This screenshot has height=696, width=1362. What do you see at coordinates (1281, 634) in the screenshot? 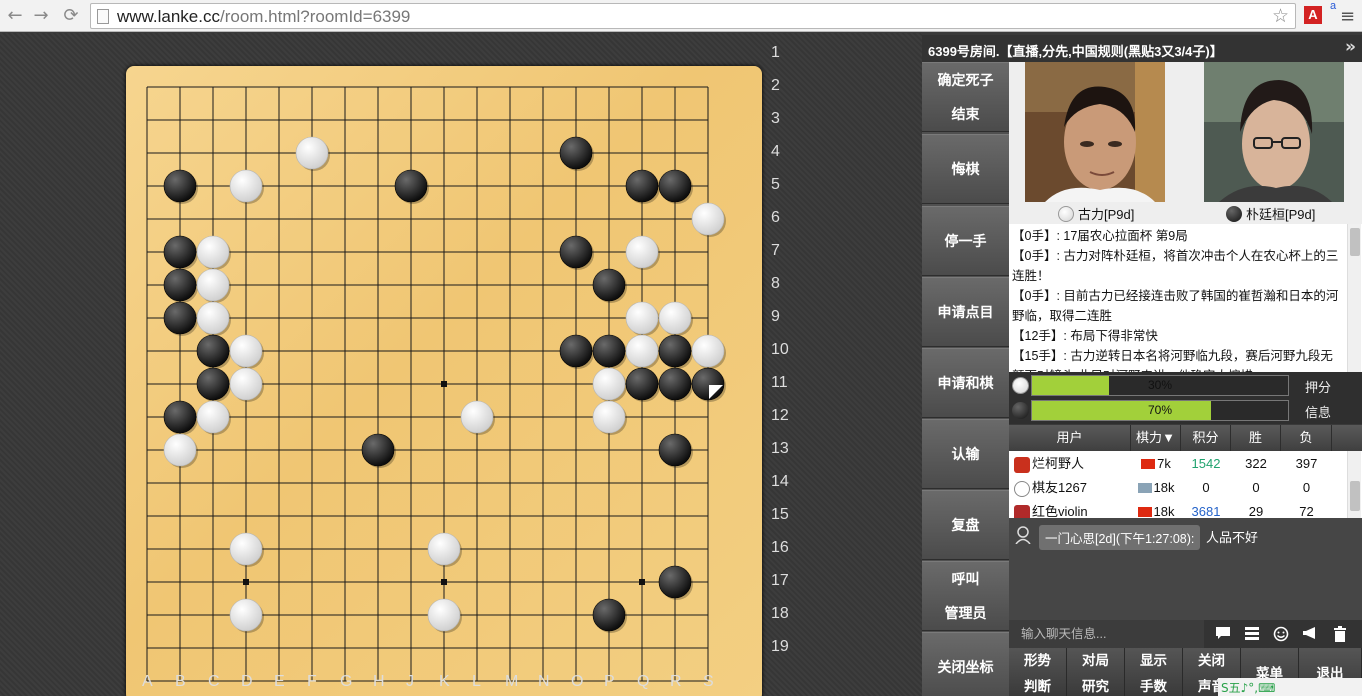
I see `emoji-icon` at bounding box center [1281, 634].